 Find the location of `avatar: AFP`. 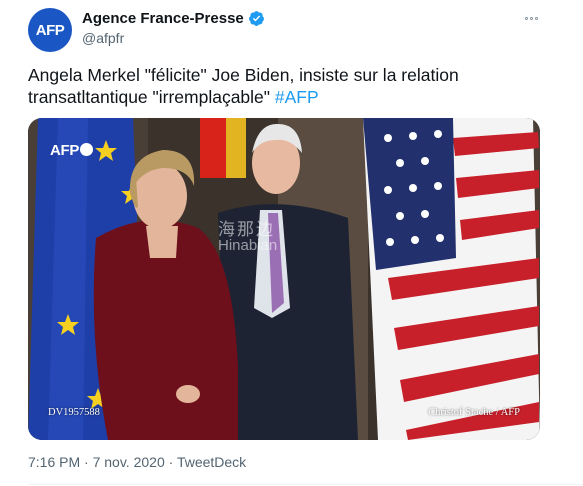

avatar: AFP is located at coordinates (50, 30).